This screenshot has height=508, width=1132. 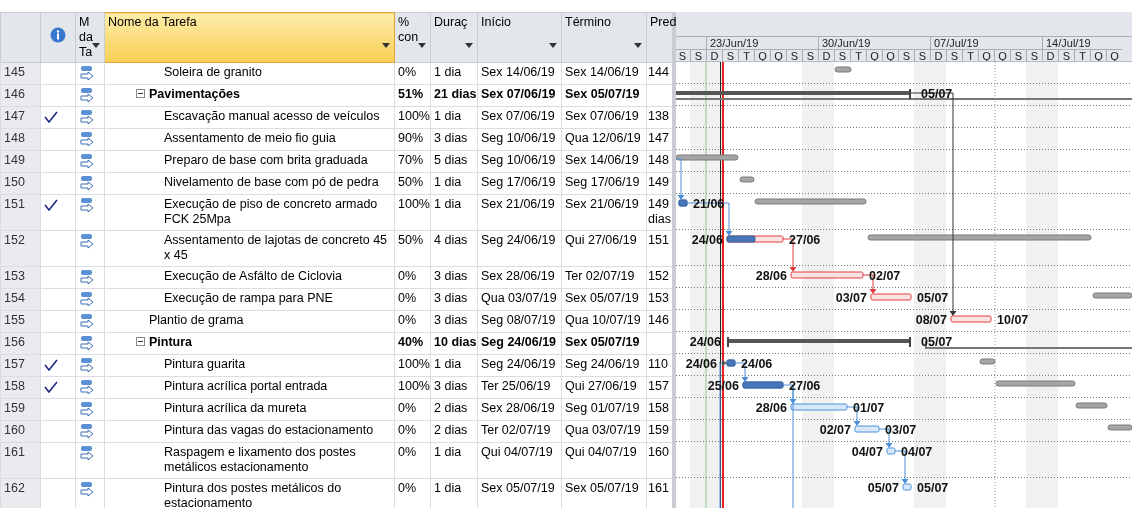 I want to click on table-cell: Seg 24/06/19, so click(x=519, y=365).